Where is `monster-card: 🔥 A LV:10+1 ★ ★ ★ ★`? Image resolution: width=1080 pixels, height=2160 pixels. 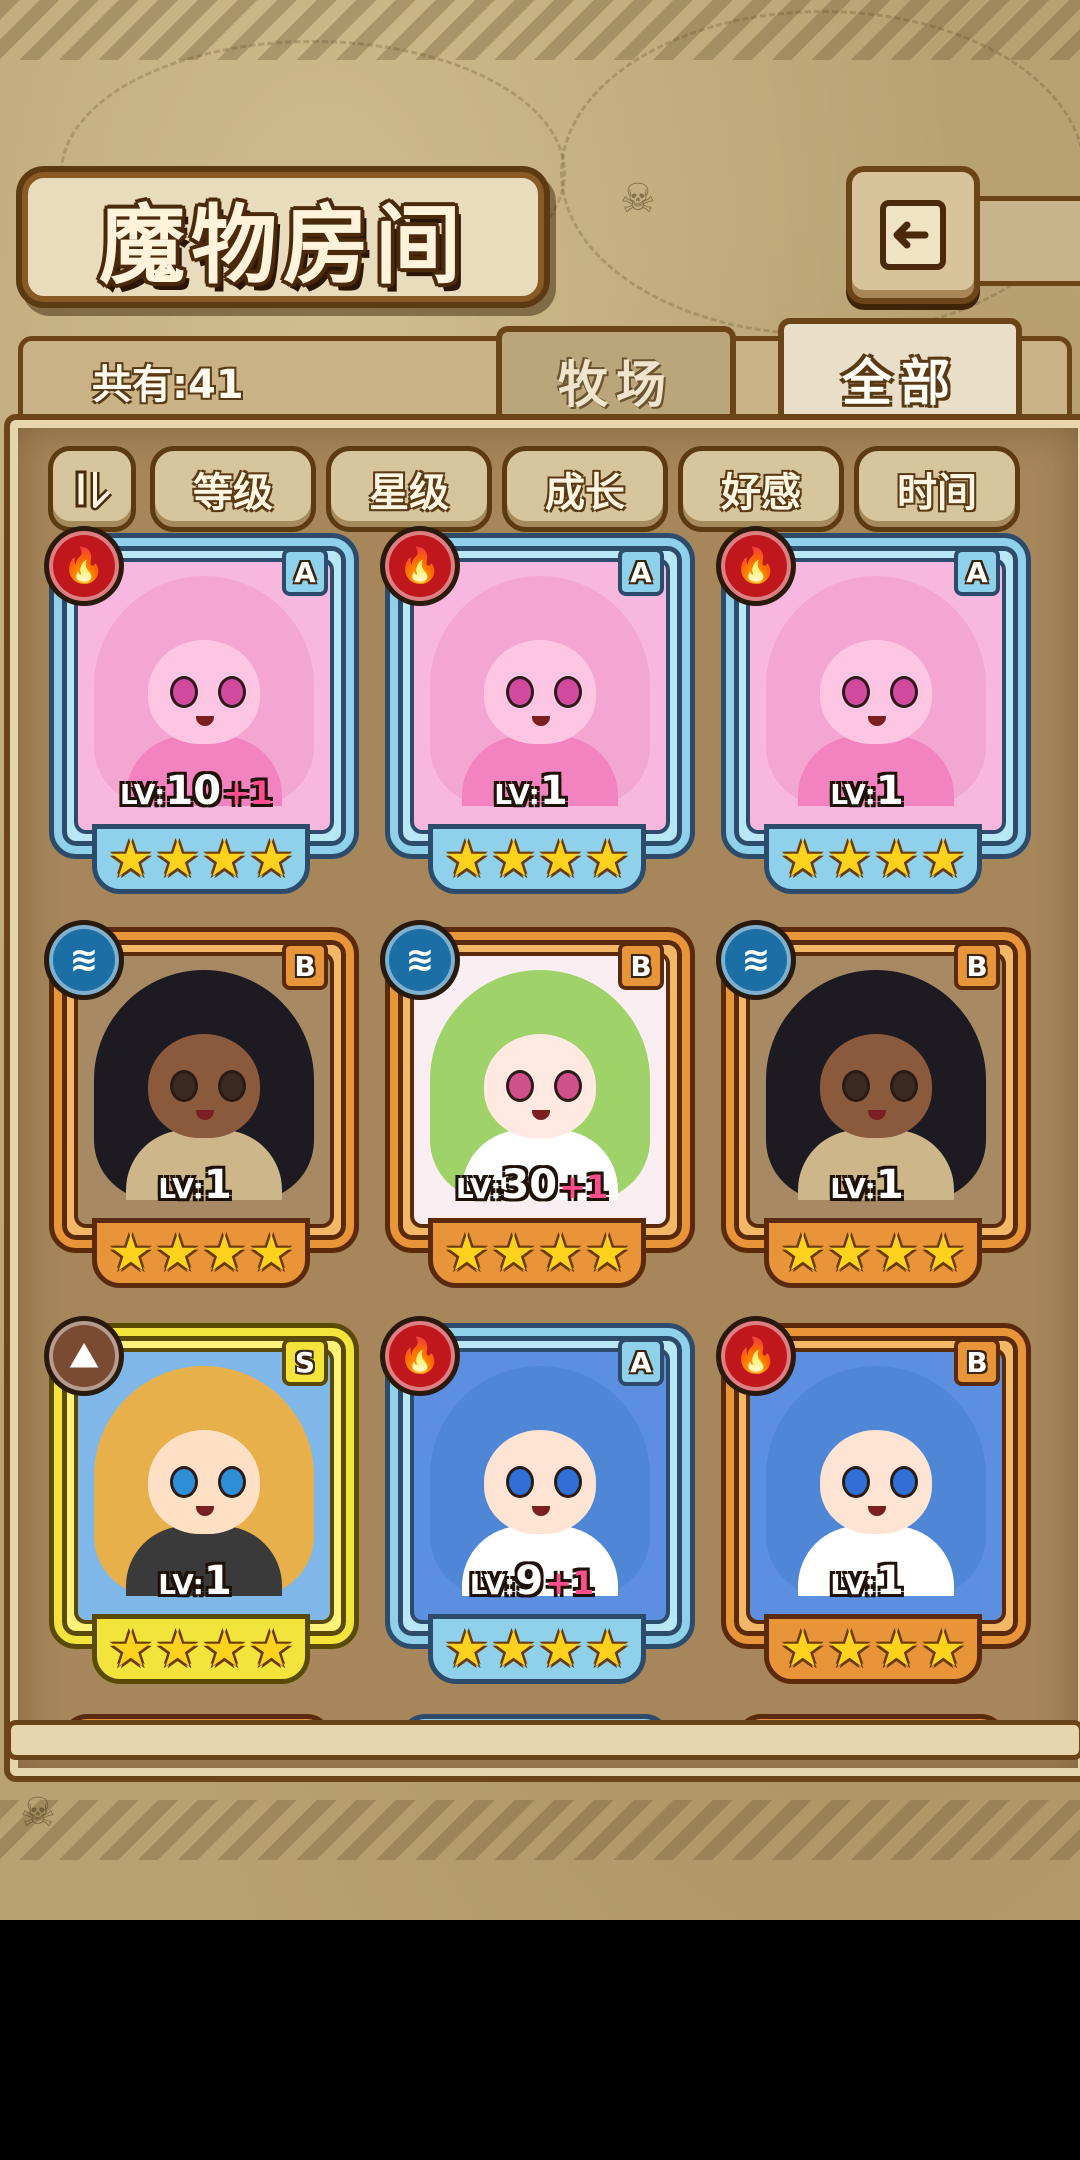
monster-card: 🔥 A LV:10+1 ★ ★ ★ ★ is located at coordinates (199, 710).